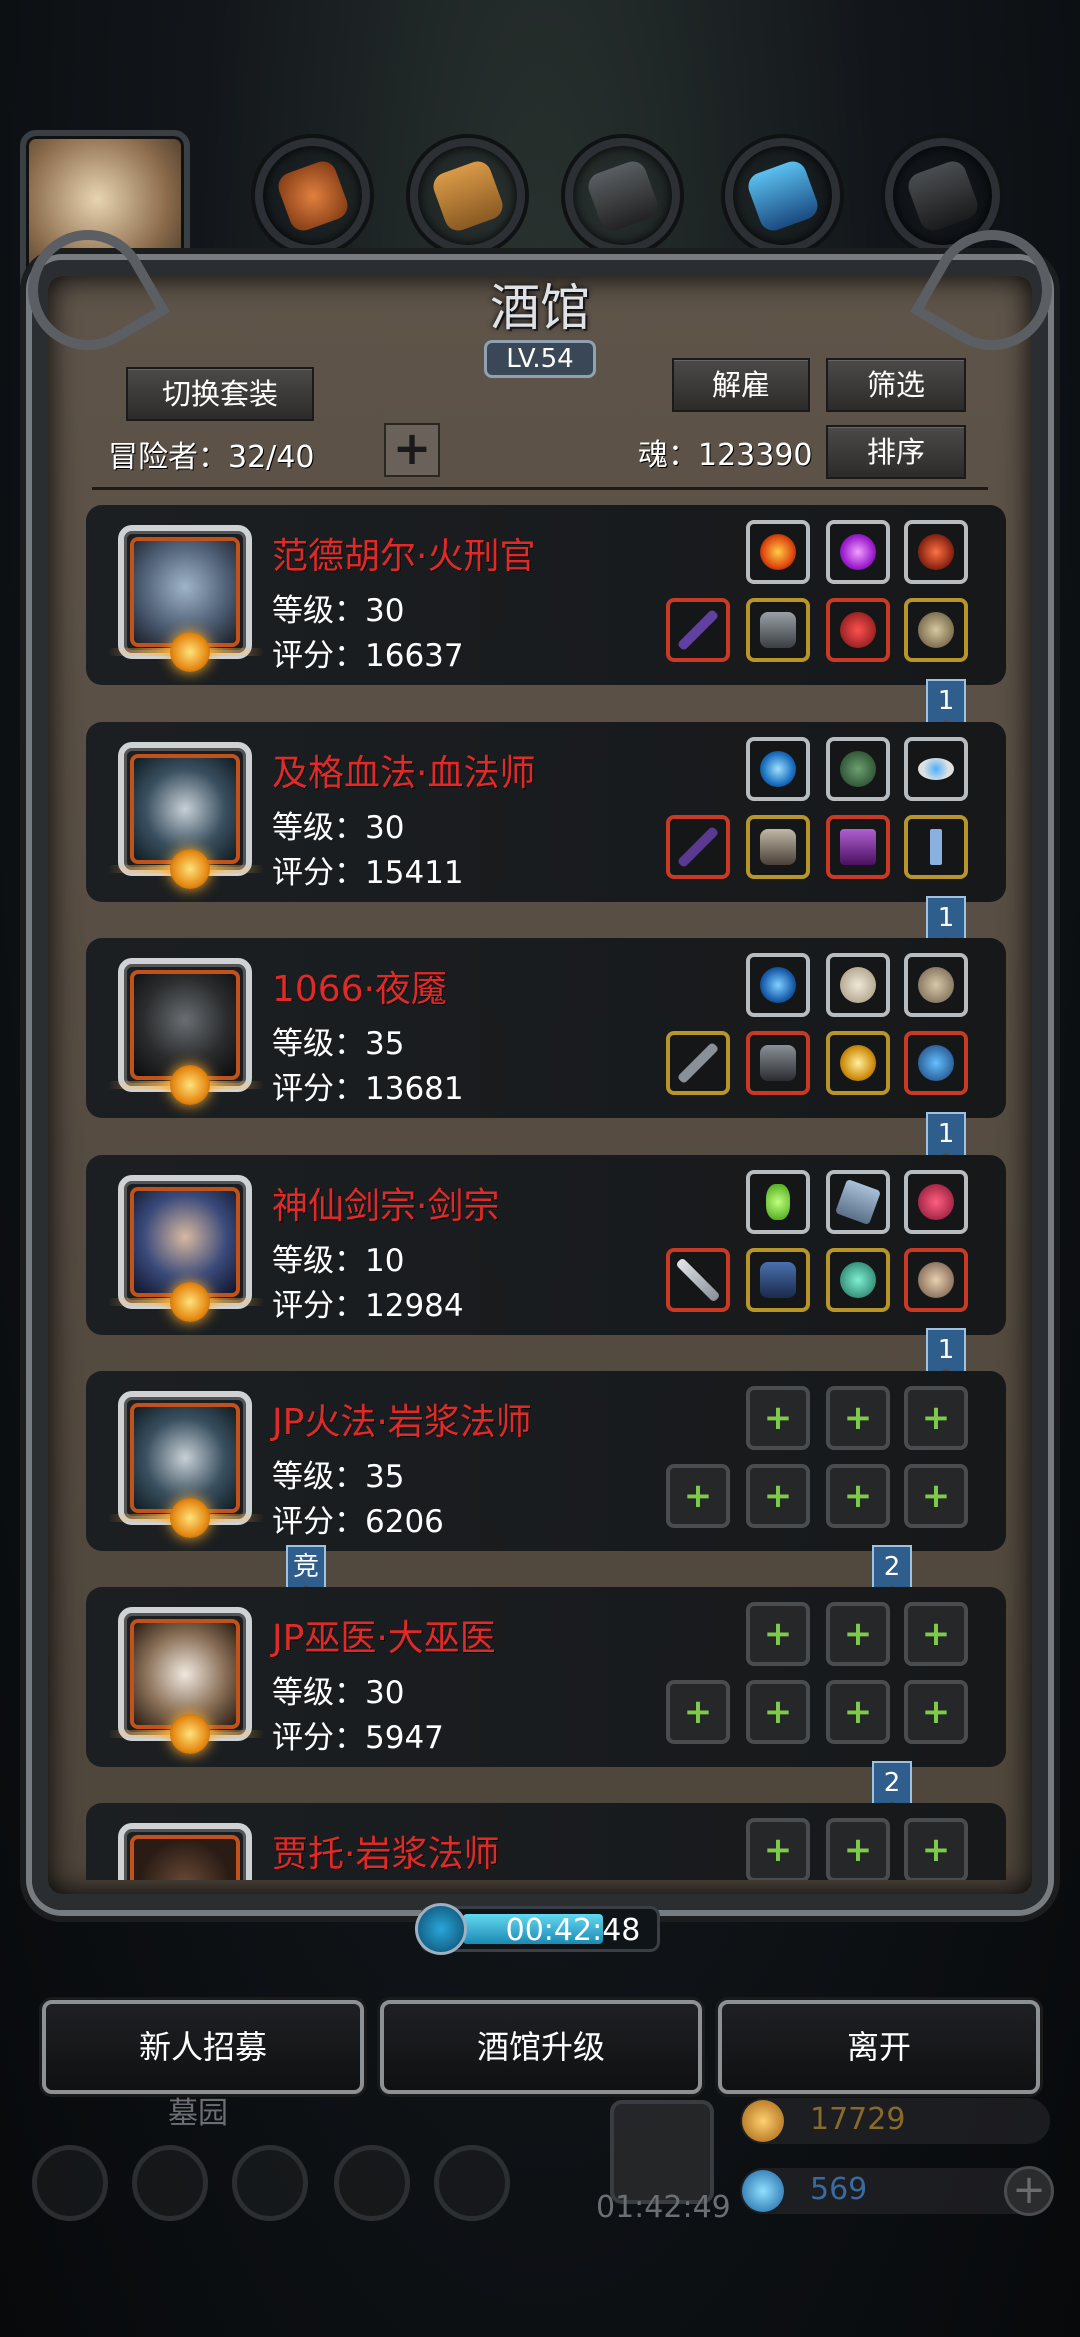 This screenshot has width=1080, height=2337. What do you see at coordinates (936, 1063) in the screenshot?
I see `blue-amulet-icon` at bounding box center [936, 1063].